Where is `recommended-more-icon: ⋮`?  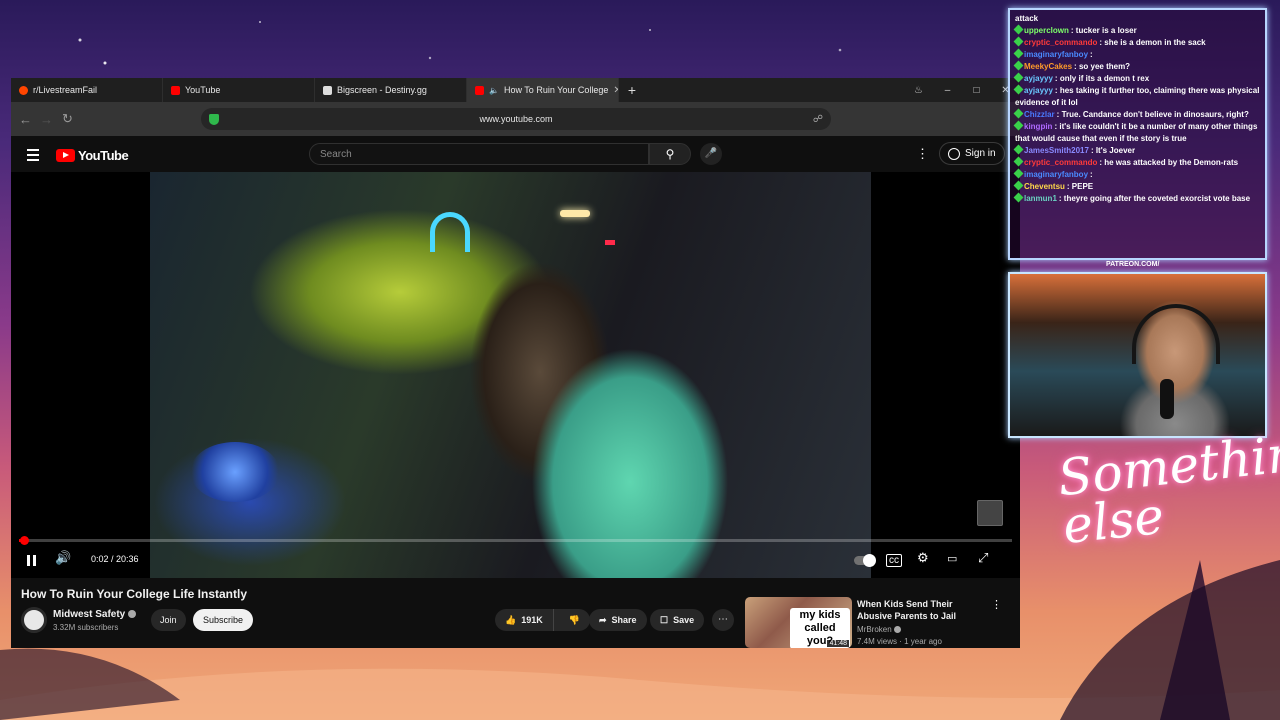 recommended-more-icon: ⋮ is located at coordinates (996, 604).